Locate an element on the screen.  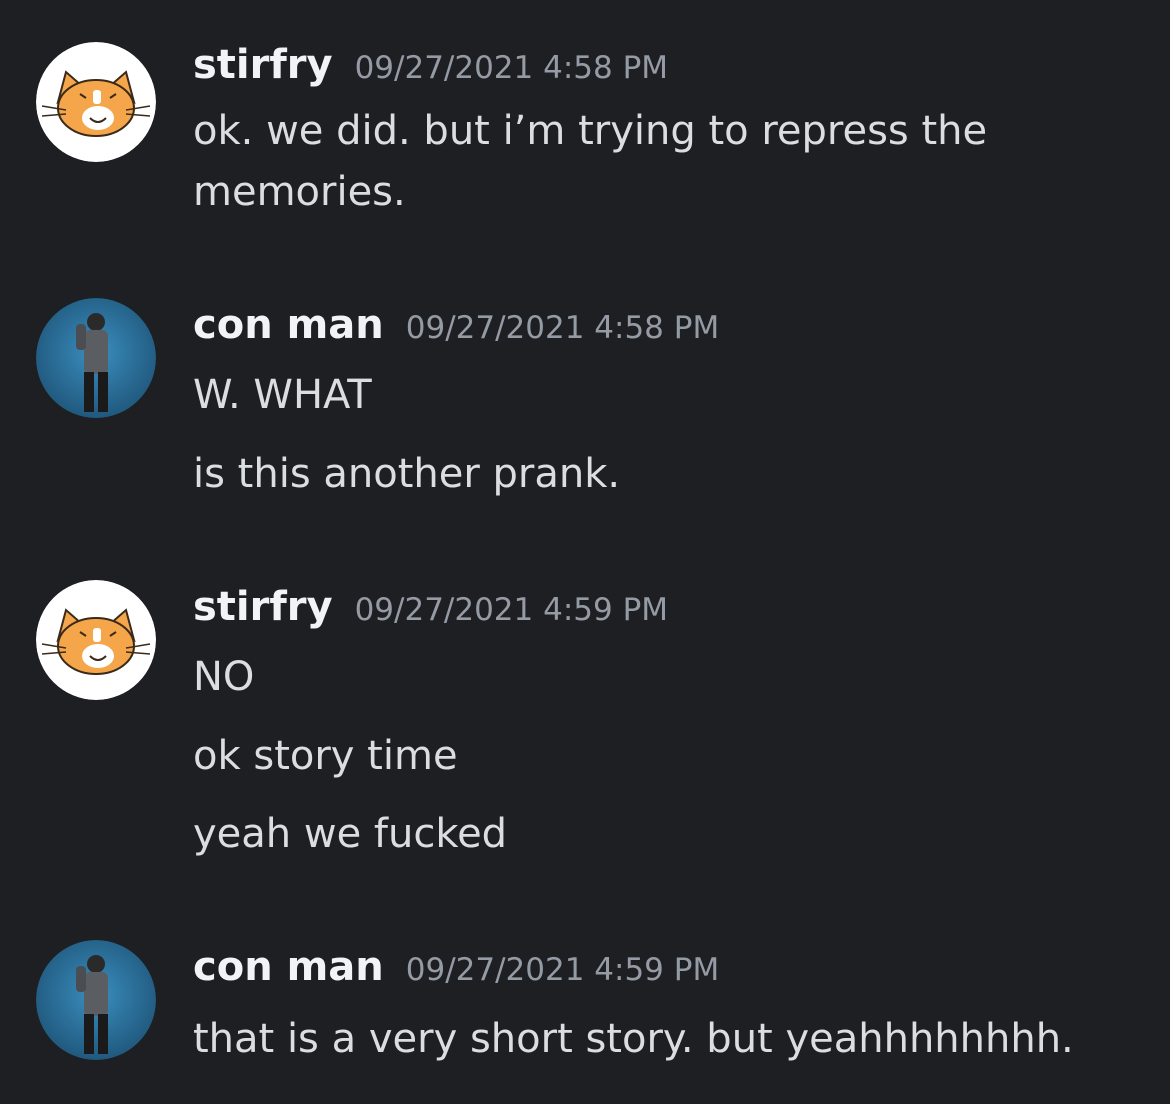
message-header: con man 09/27/2021 4:59 PM is located at coordinates (456, 967).